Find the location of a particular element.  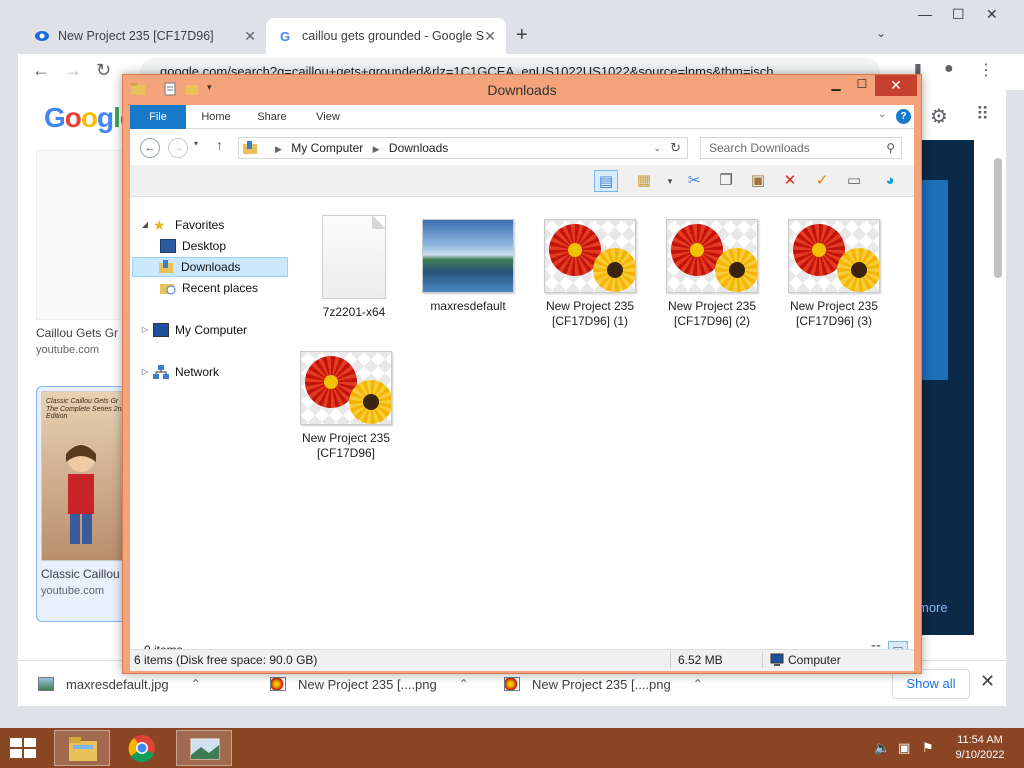

file-item: 7z2201-x64 is located at coordinates (354, 267).